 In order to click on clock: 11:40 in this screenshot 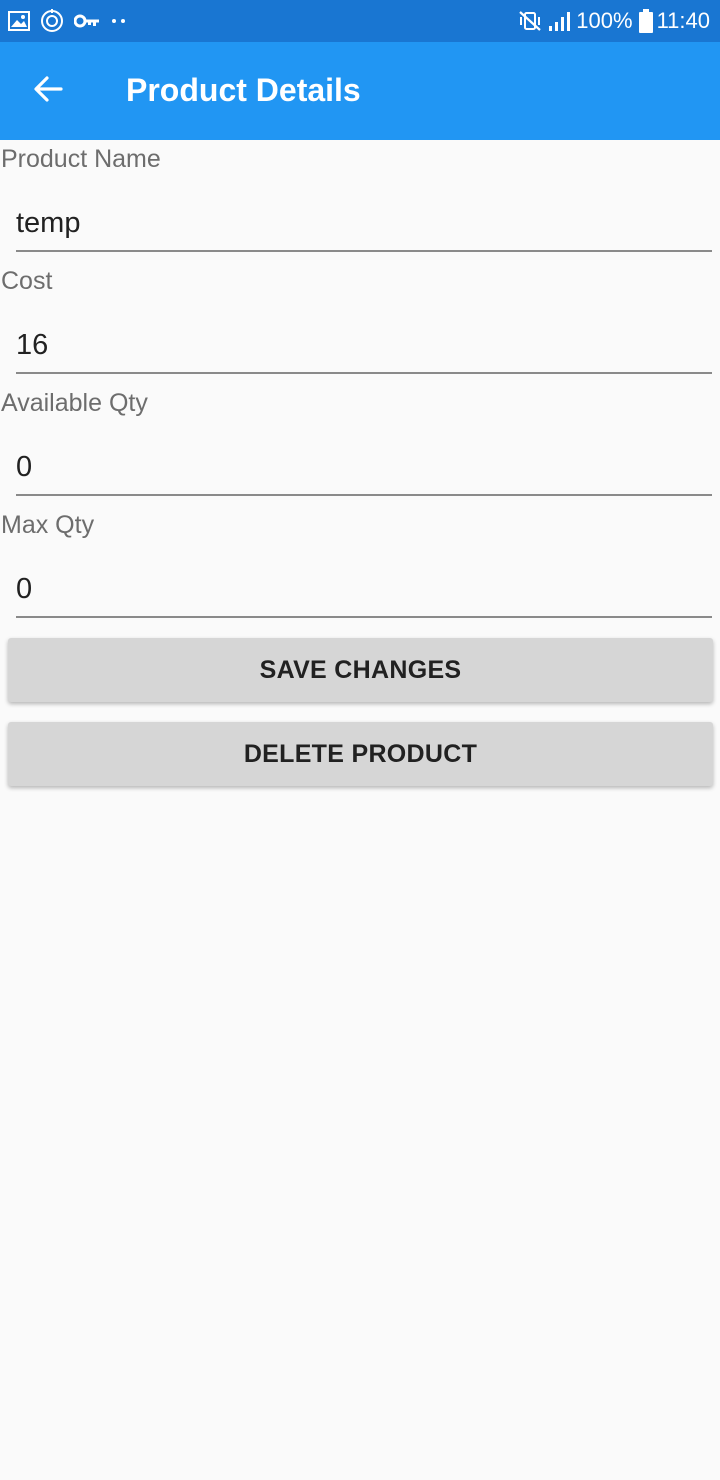, I will do `click(683, 20)`.